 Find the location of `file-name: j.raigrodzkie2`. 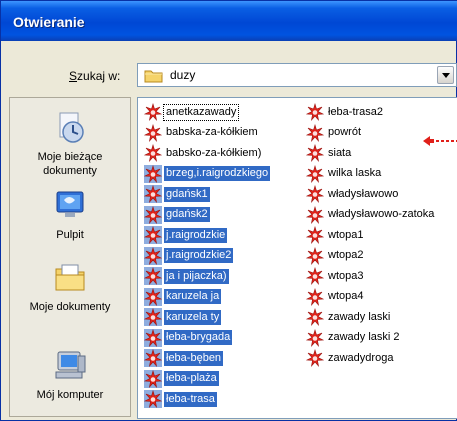

file-name: j.raigrodzkie2 is located at coordinates (199, 256).